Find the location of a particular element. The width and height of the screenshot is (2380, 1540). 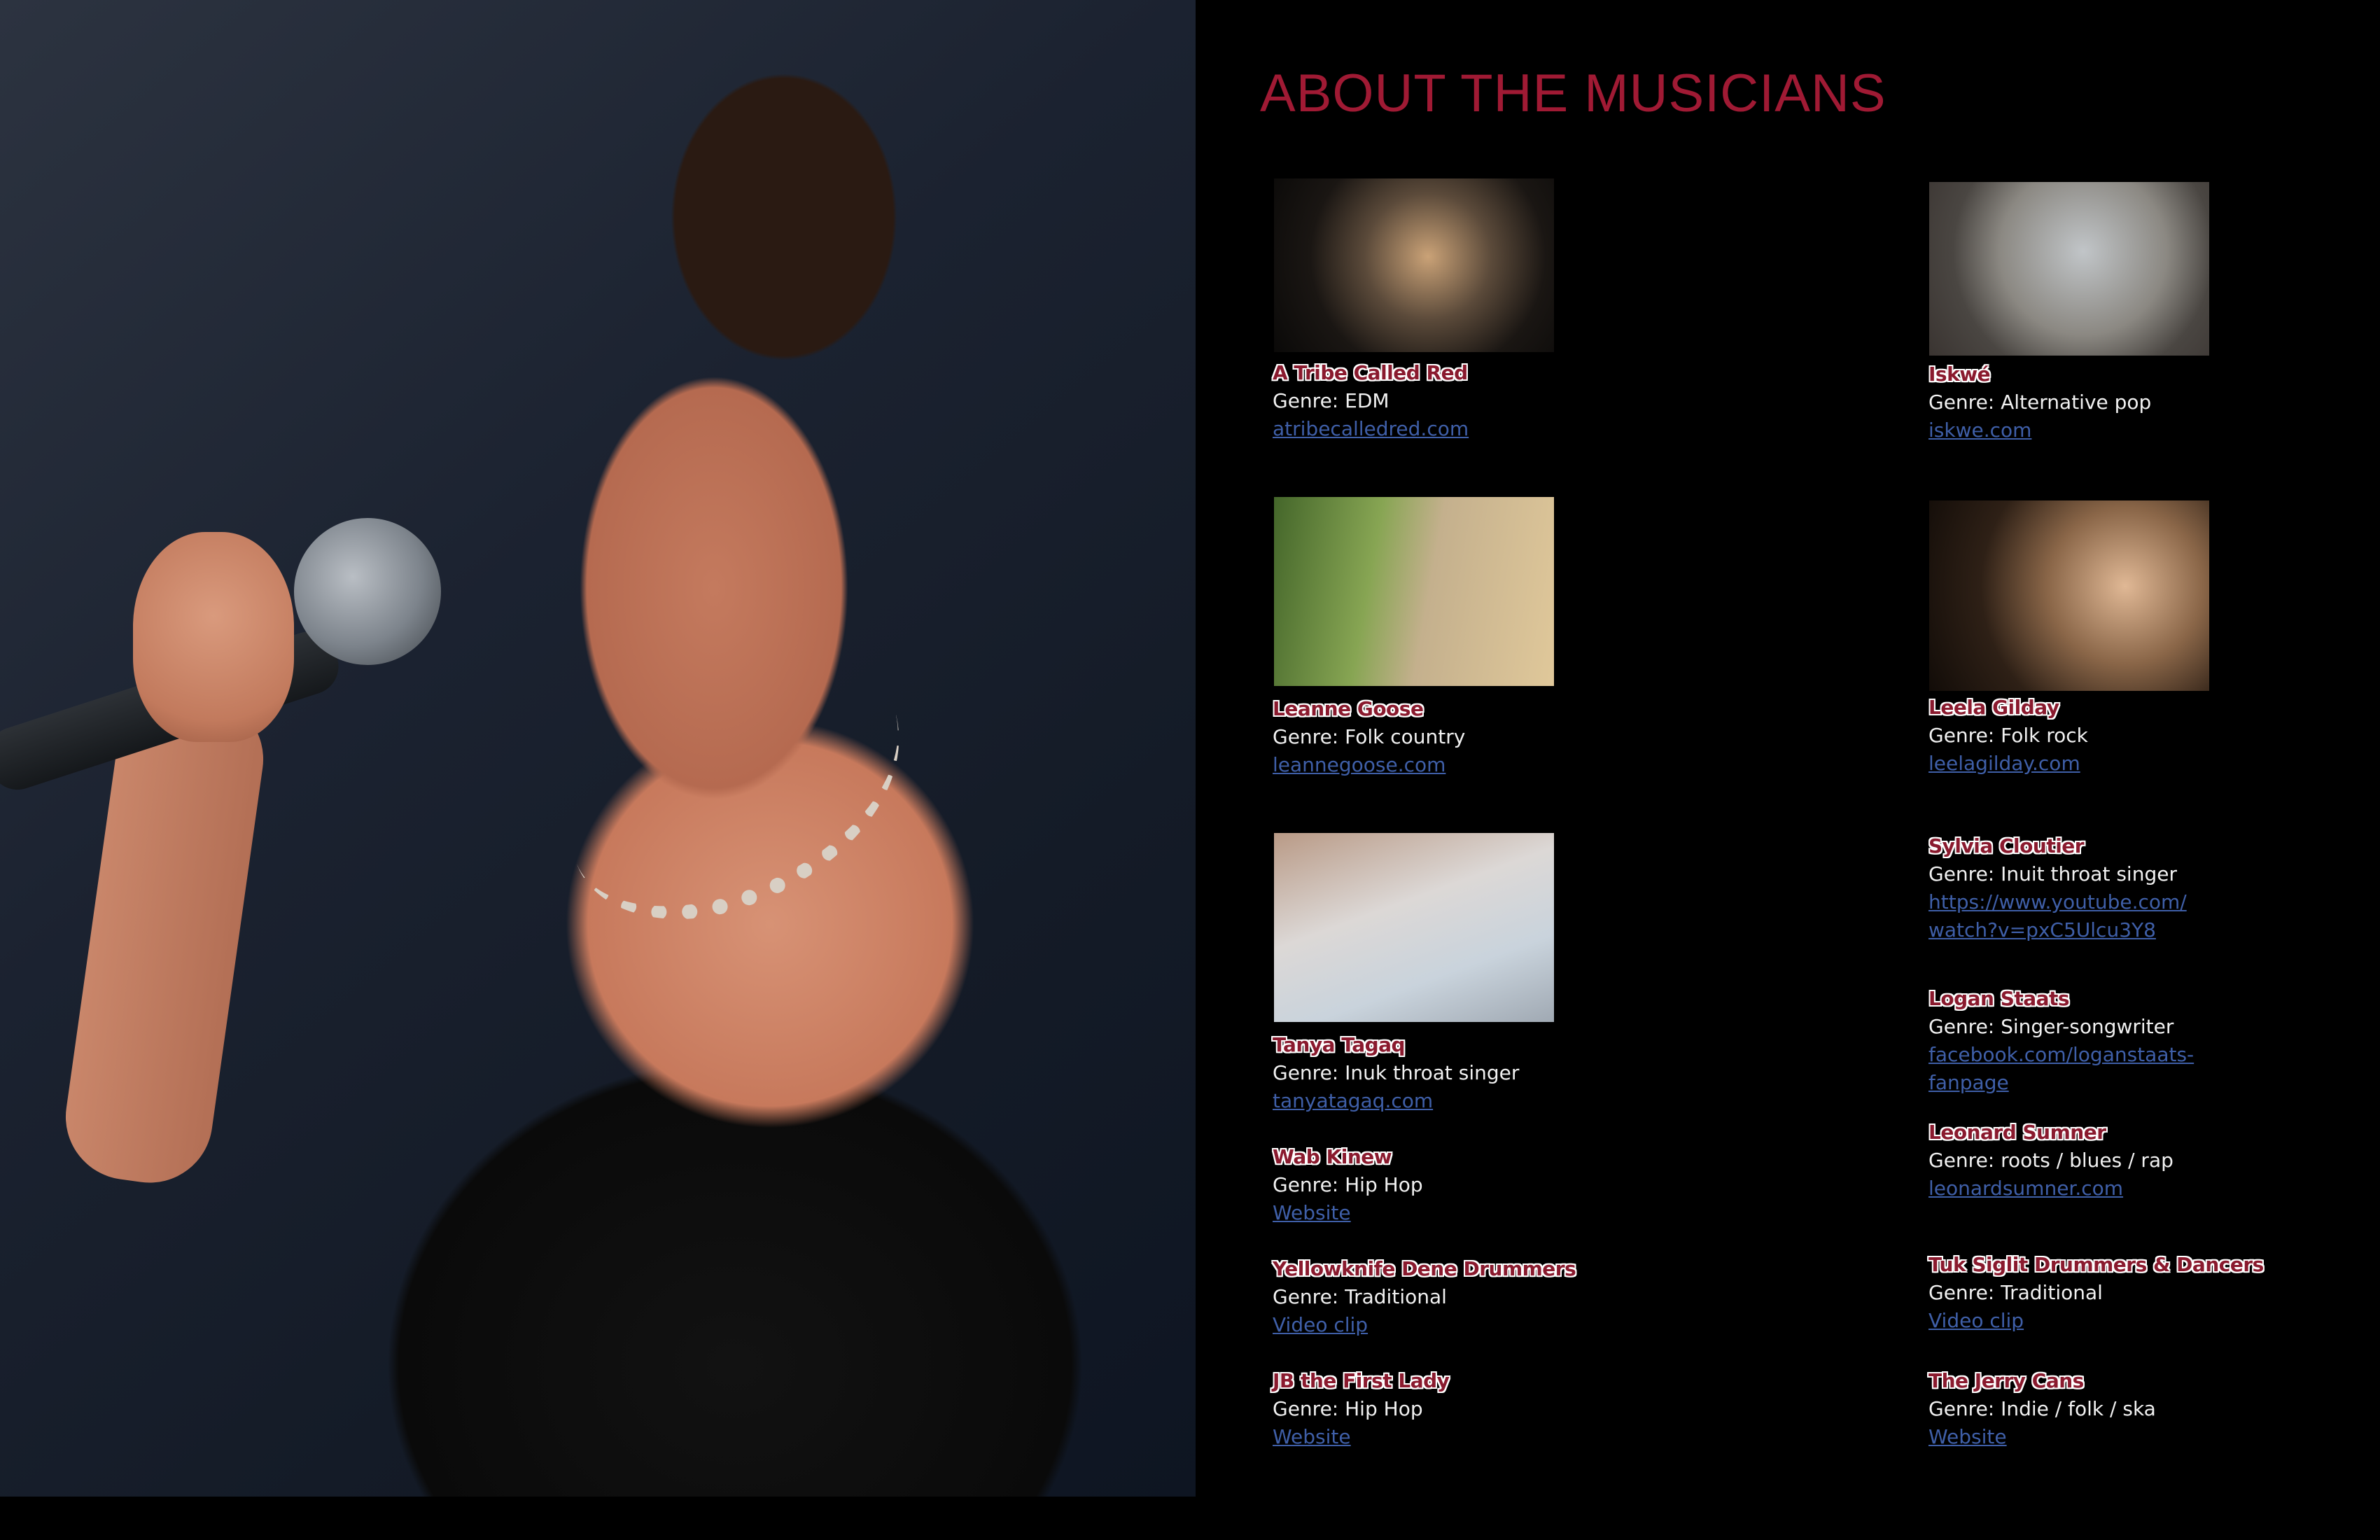

hero-microphone-head is located at coordinates (367, 591).